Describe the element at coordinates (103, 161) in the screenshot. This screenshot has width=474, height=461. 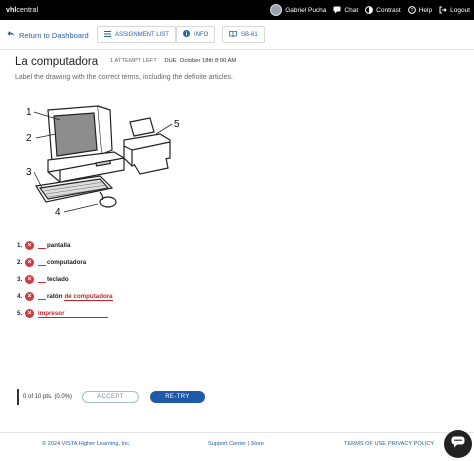
I see `computer-drawing: 1 2 3 4 5` at that location.